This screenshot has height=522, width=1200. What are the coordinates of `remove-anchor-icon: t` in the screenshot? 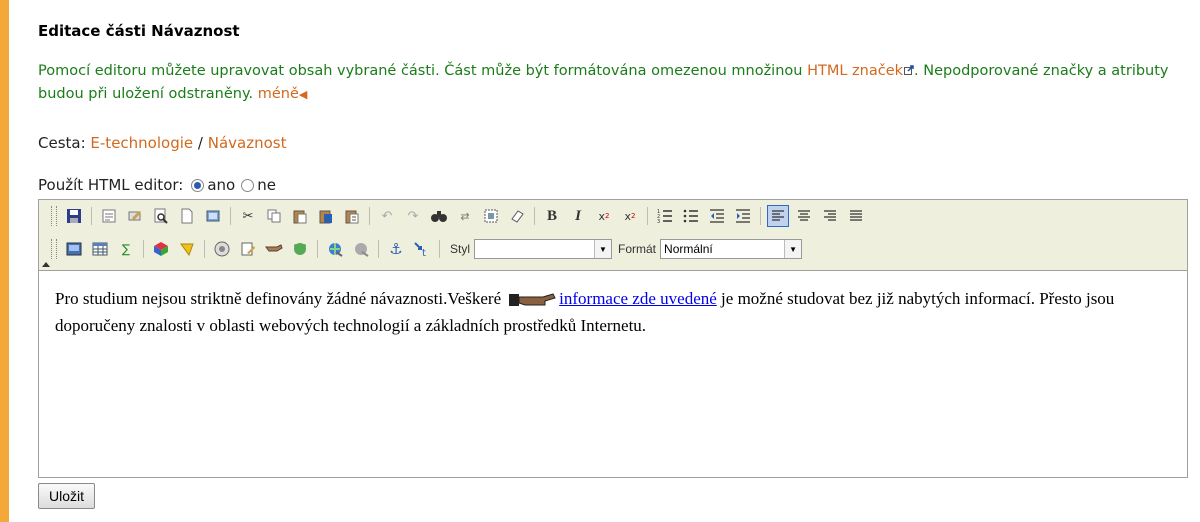 It's located at (422, 249).